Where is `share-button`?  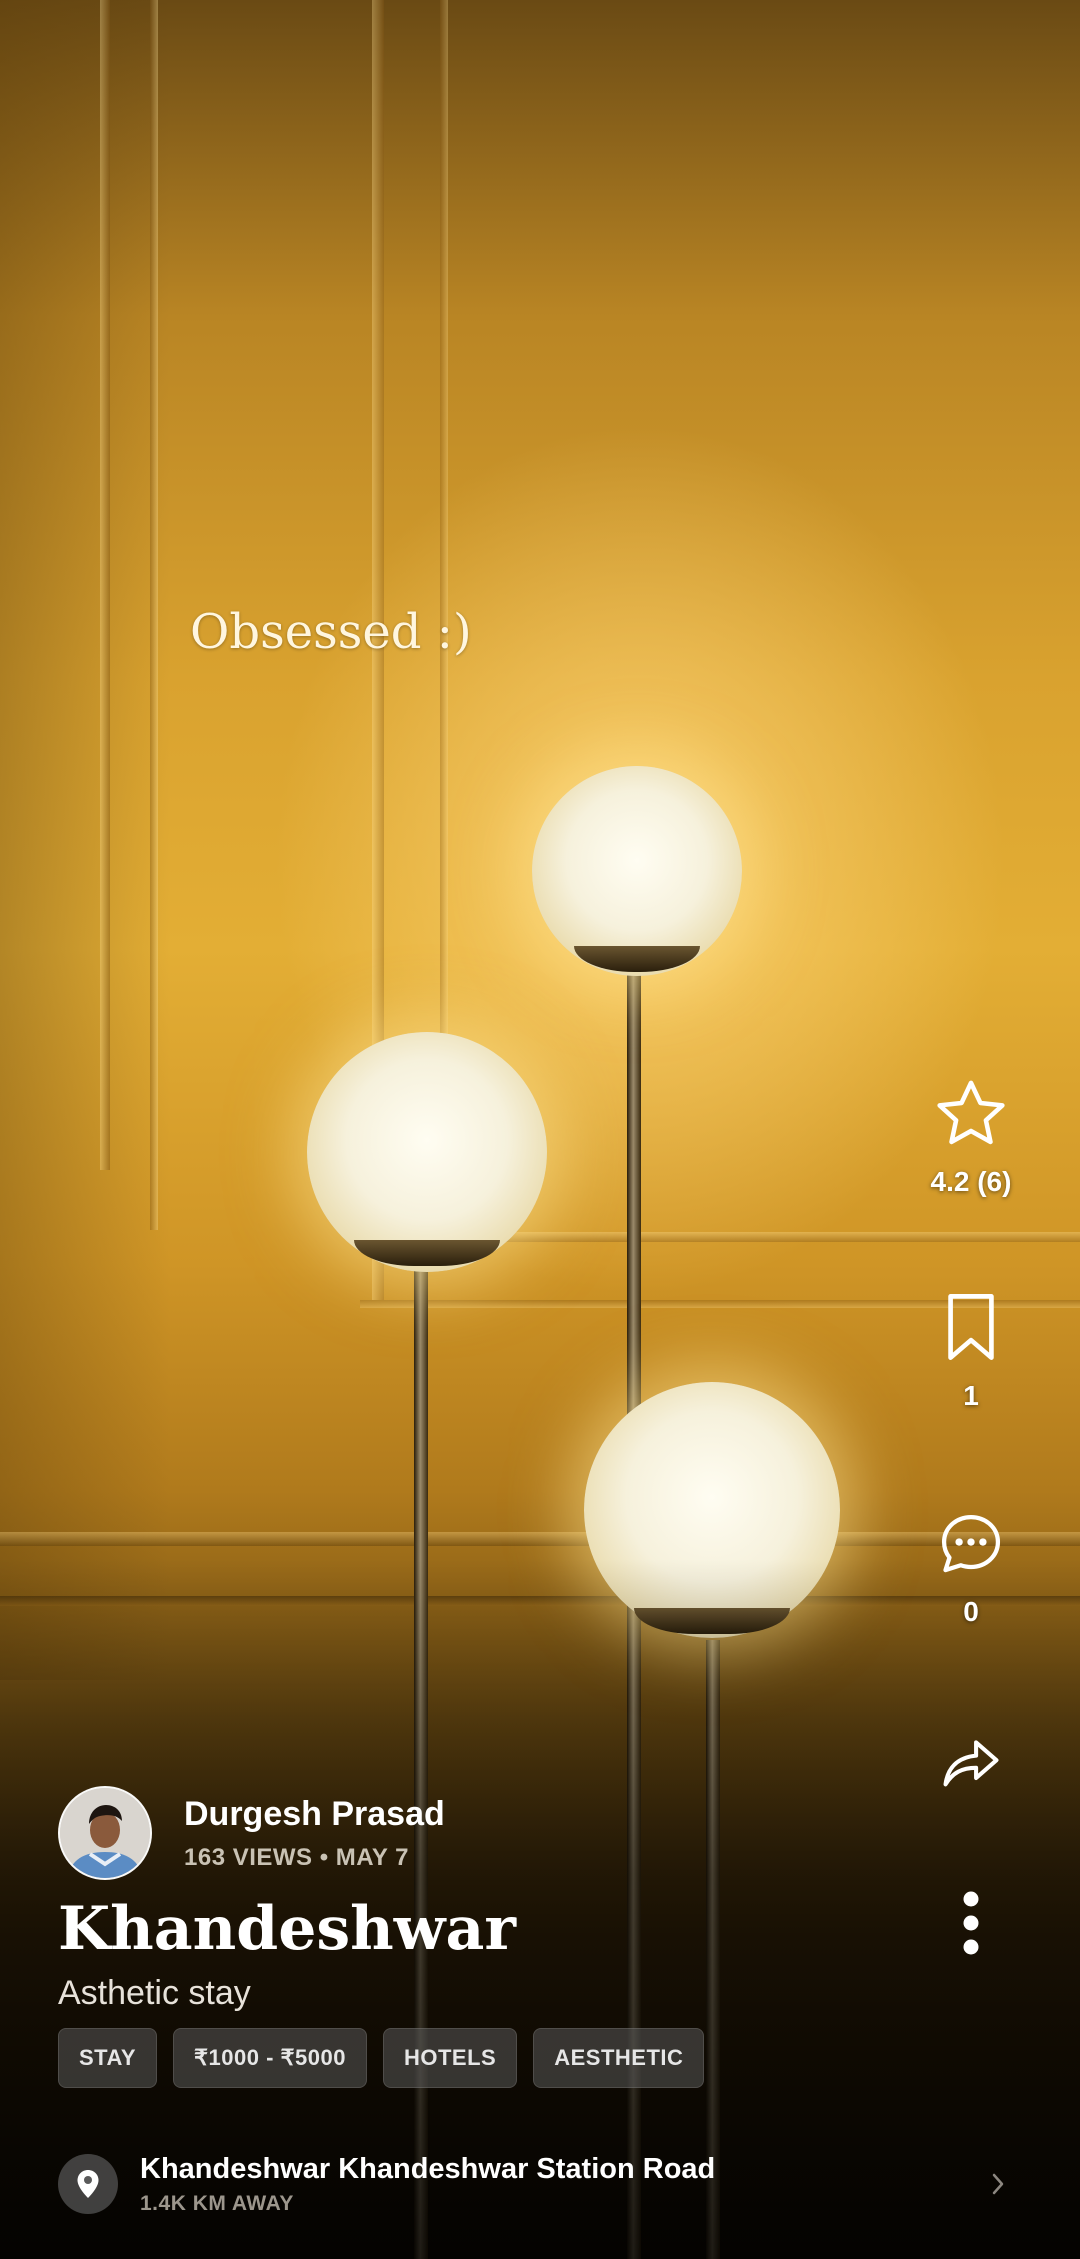 share-button is located at coordinates (971, 1764).